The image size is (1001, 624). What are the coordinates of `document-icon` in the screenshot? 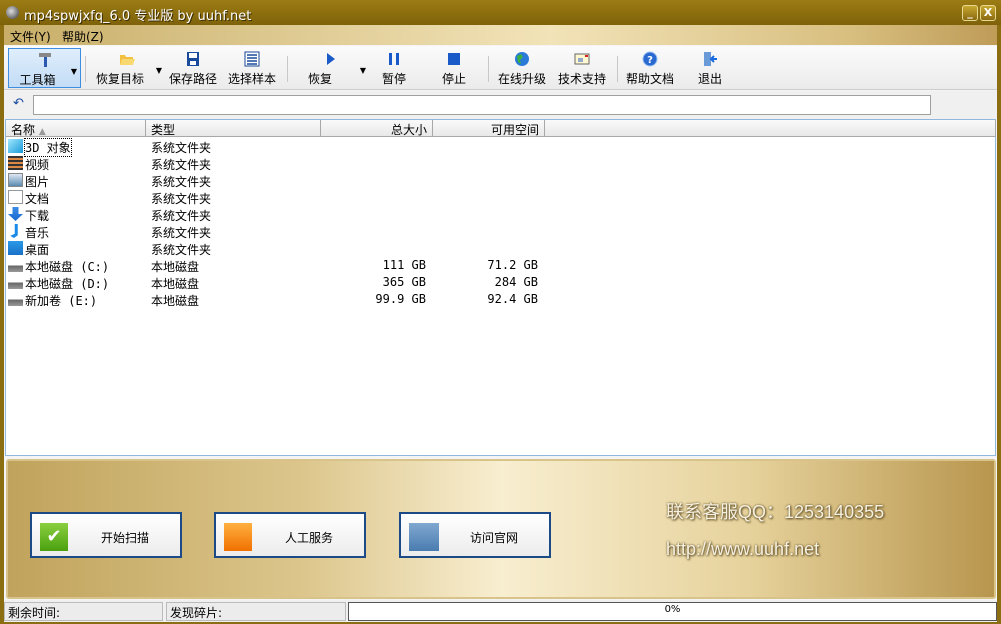 It's located at (15, 197).